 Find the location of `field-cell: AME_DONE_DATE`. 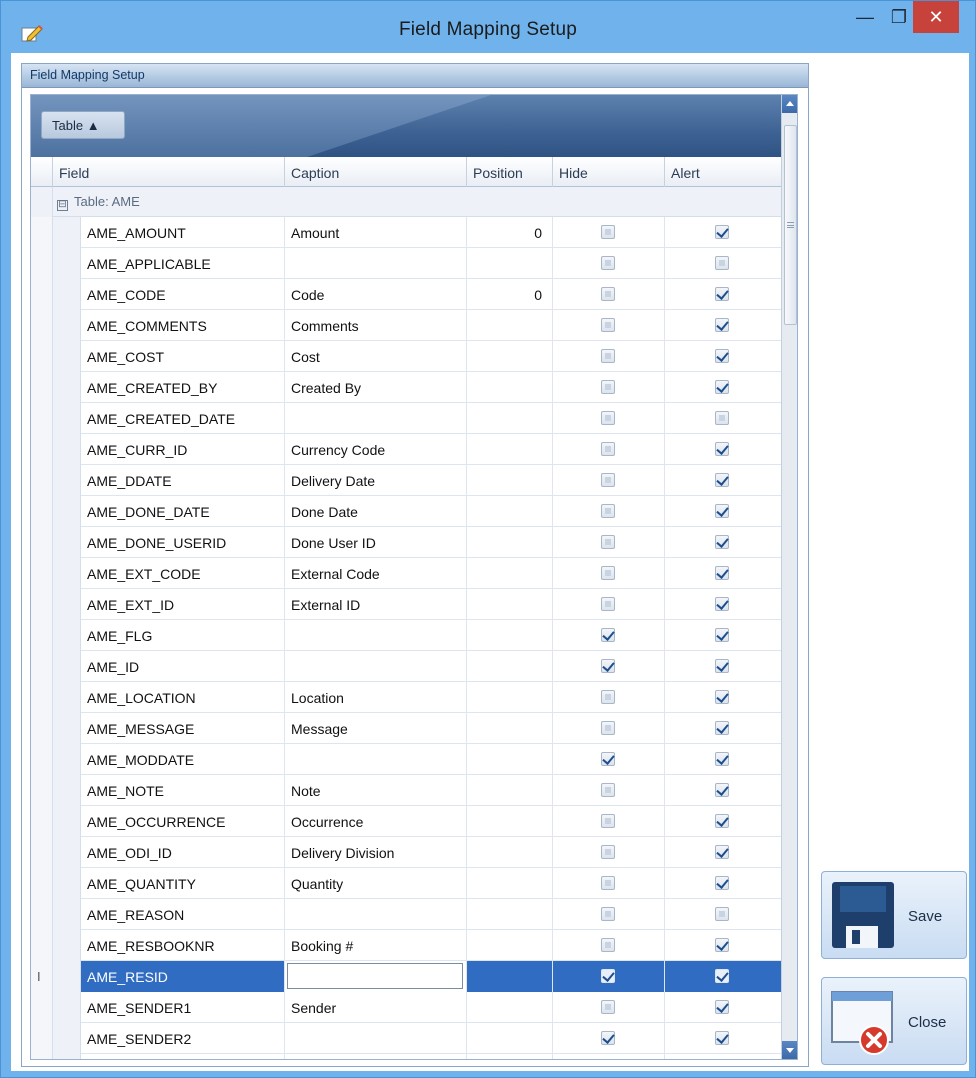

field-cell: AME_DONE_DATE is located at coordinates (183, 511).